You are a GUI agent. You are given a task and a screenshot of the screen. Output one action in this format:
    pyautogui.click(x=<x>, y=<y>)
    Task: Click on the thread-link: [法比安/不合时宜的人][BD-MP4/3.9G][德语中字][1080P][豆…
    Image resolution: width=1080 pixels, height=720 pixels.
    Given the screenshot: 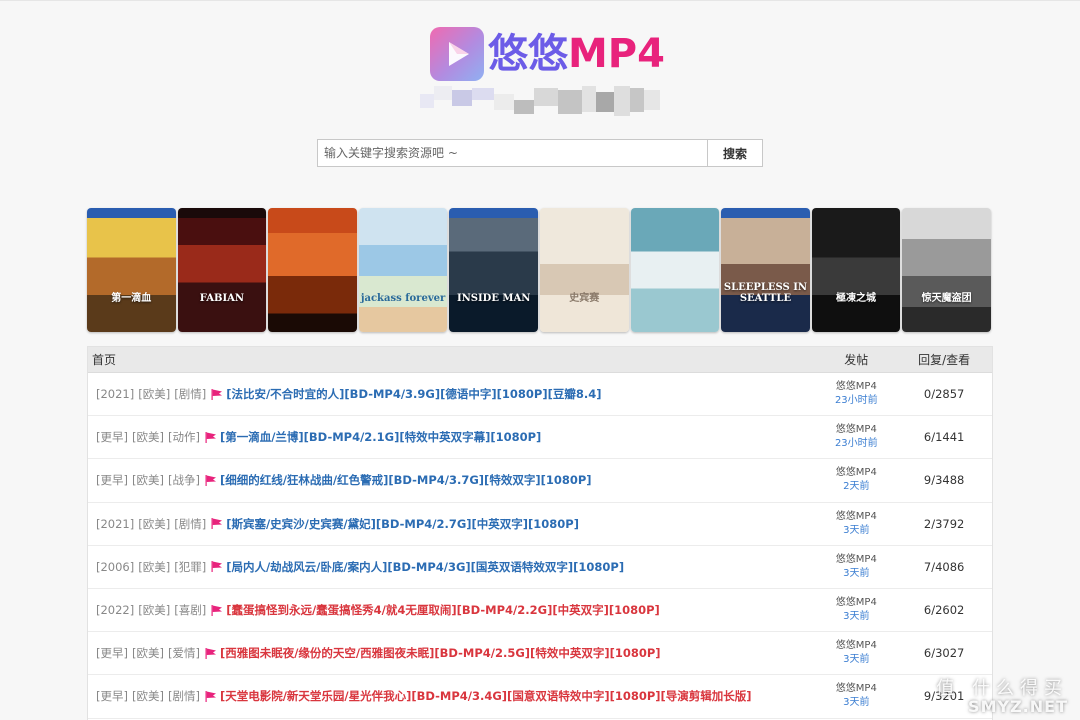 What is the action you would take?
    pyautogui.click(x=413, y=394)
    